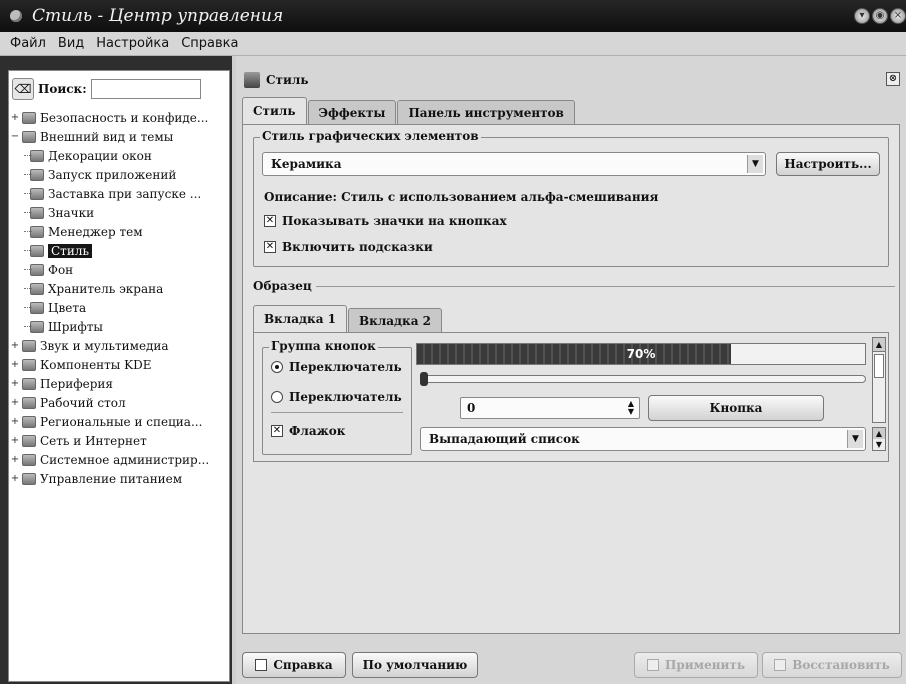 This screenshot has width=906, height=684. Describe the element at coordinates (736, 408) in the screenshot. I see `preview-push-button: Кнопка` at that location.